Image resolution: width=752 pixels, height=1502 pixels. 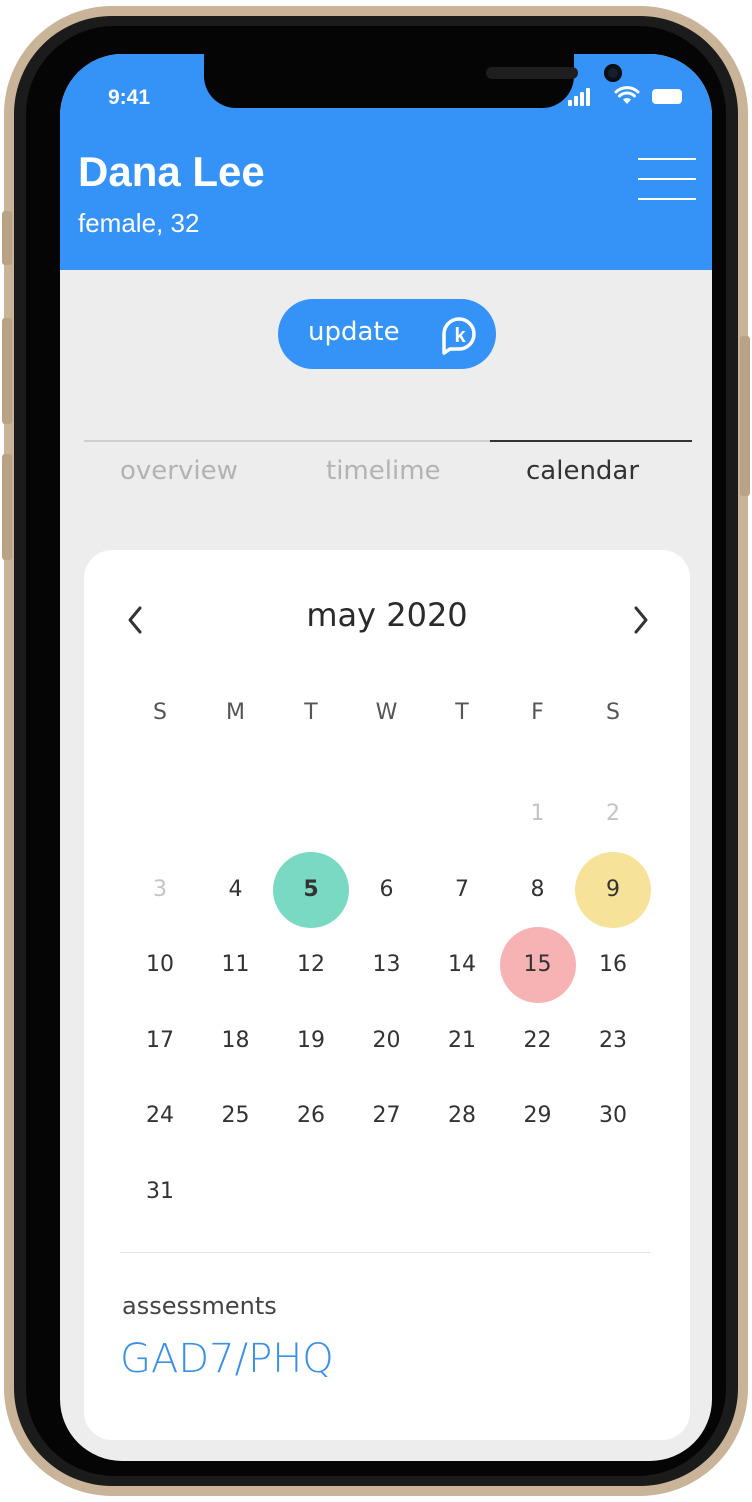 What do you see at coordinates (386, 712) in the screenshot?
I see `weekday-label: W` at bounding box center [386, 712].